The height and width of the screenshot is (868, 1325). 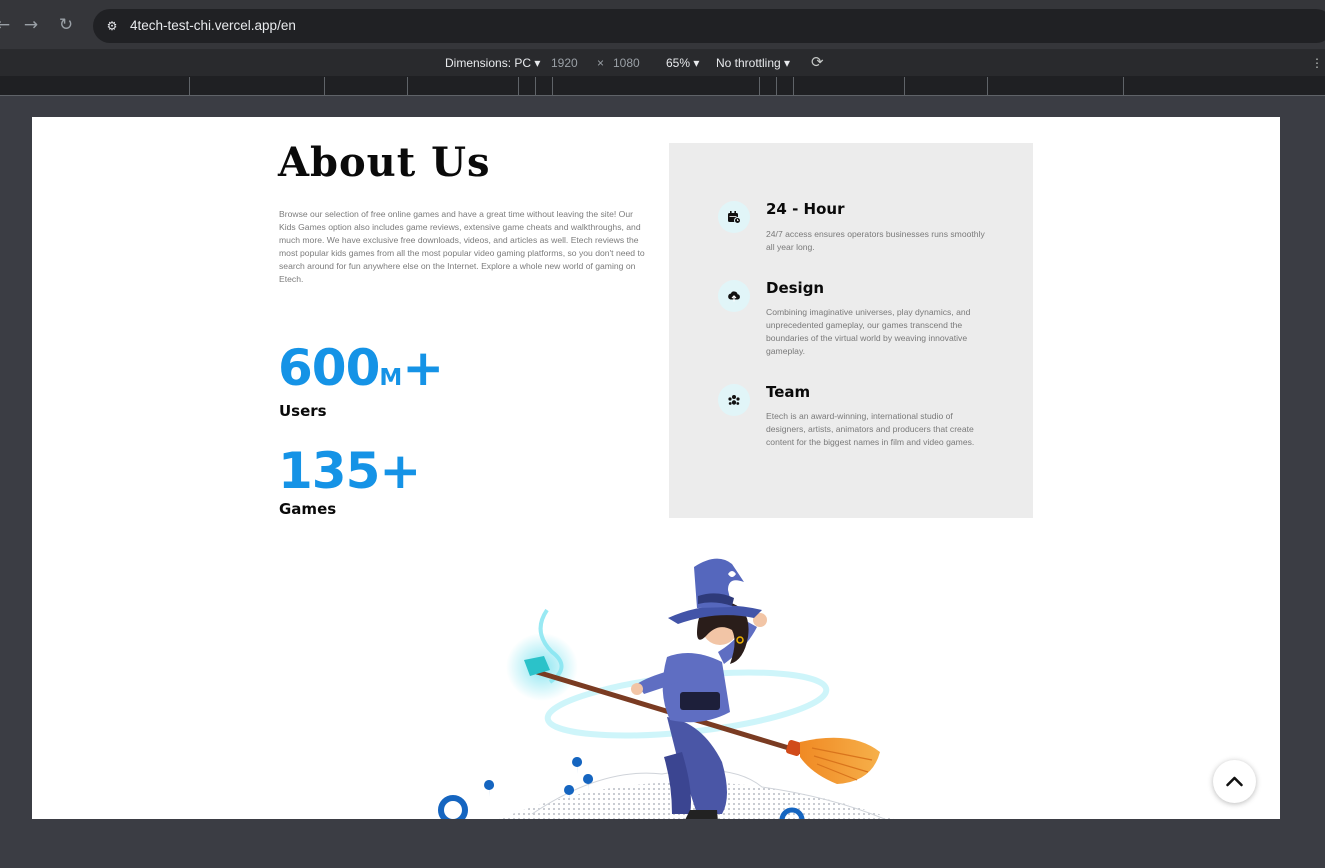 What do you see at coordinates (734, 400) in the screenshot?
I see `team-icon` at bounding box center [734, 400].